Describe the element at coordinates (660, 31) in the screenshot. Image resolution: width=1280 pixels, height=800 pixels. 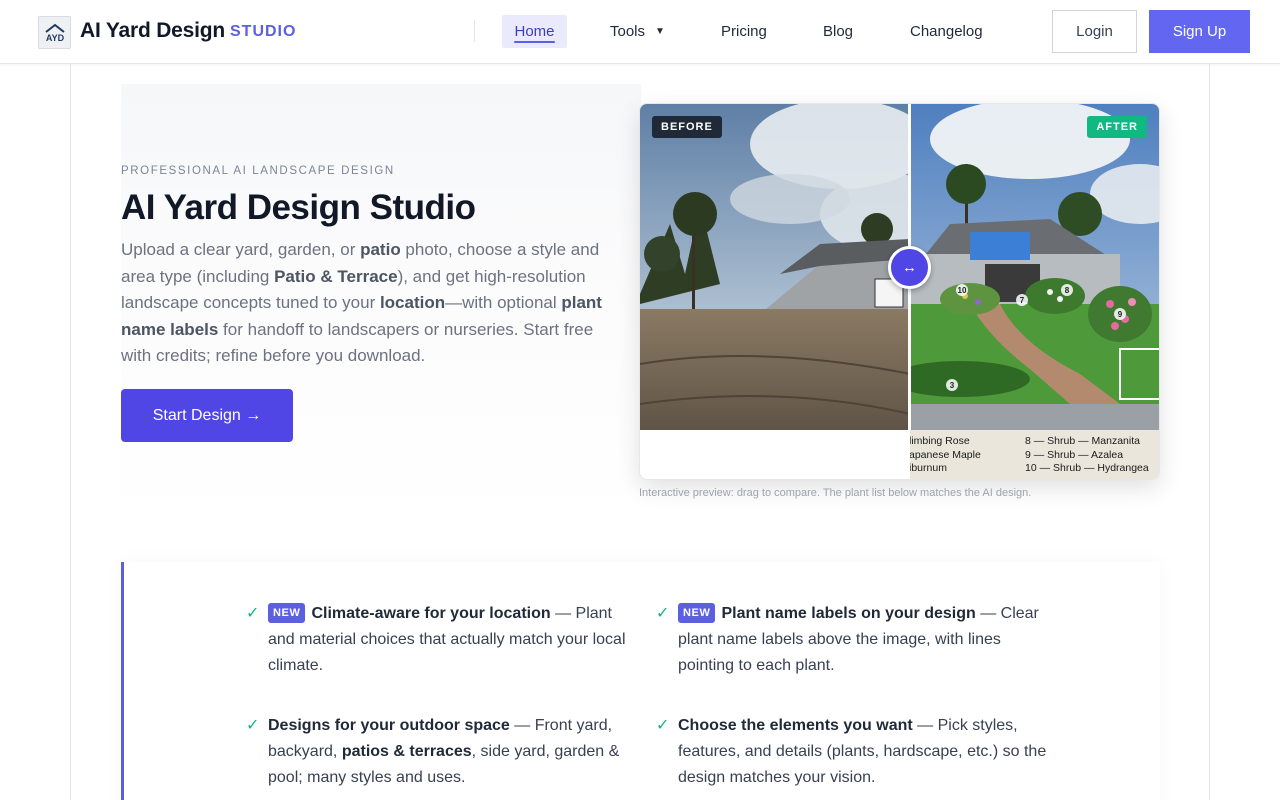
I see `chevron-down-icon: ▼` at that location.